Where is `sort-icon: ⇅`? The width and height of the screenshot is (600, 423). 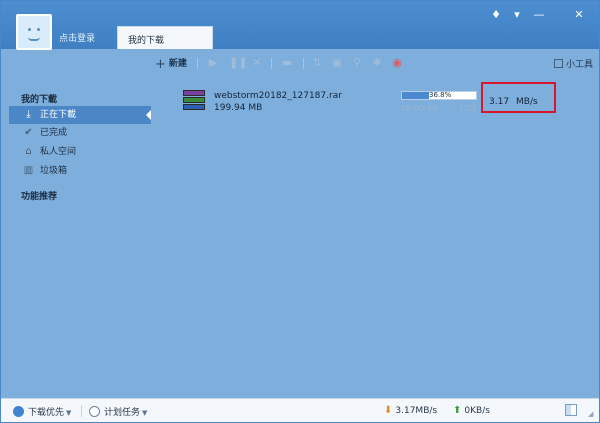
sort-icon: ⇅ is located at coordinates (317, 63).